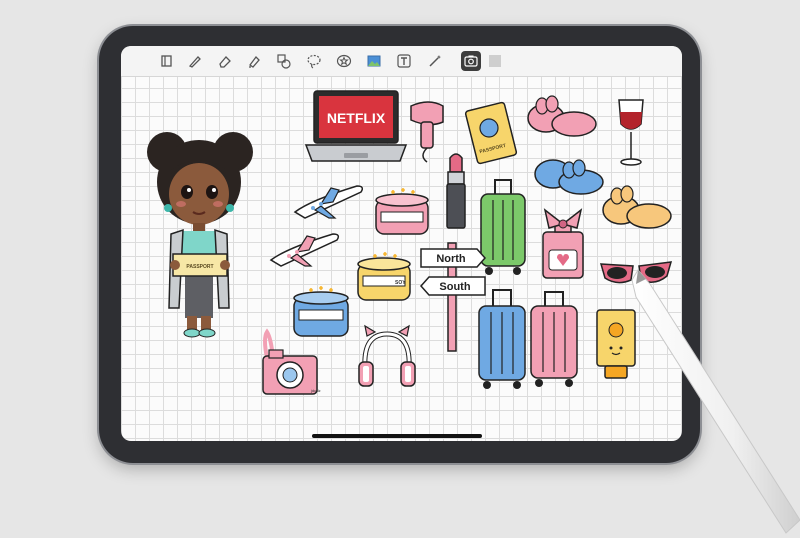 Image resolution: width=800 pixels, height=538 pixels. What do you see at coordinates (495, 61) in the screenshot?
I see `template-icon` at bounding box center [495, 61].